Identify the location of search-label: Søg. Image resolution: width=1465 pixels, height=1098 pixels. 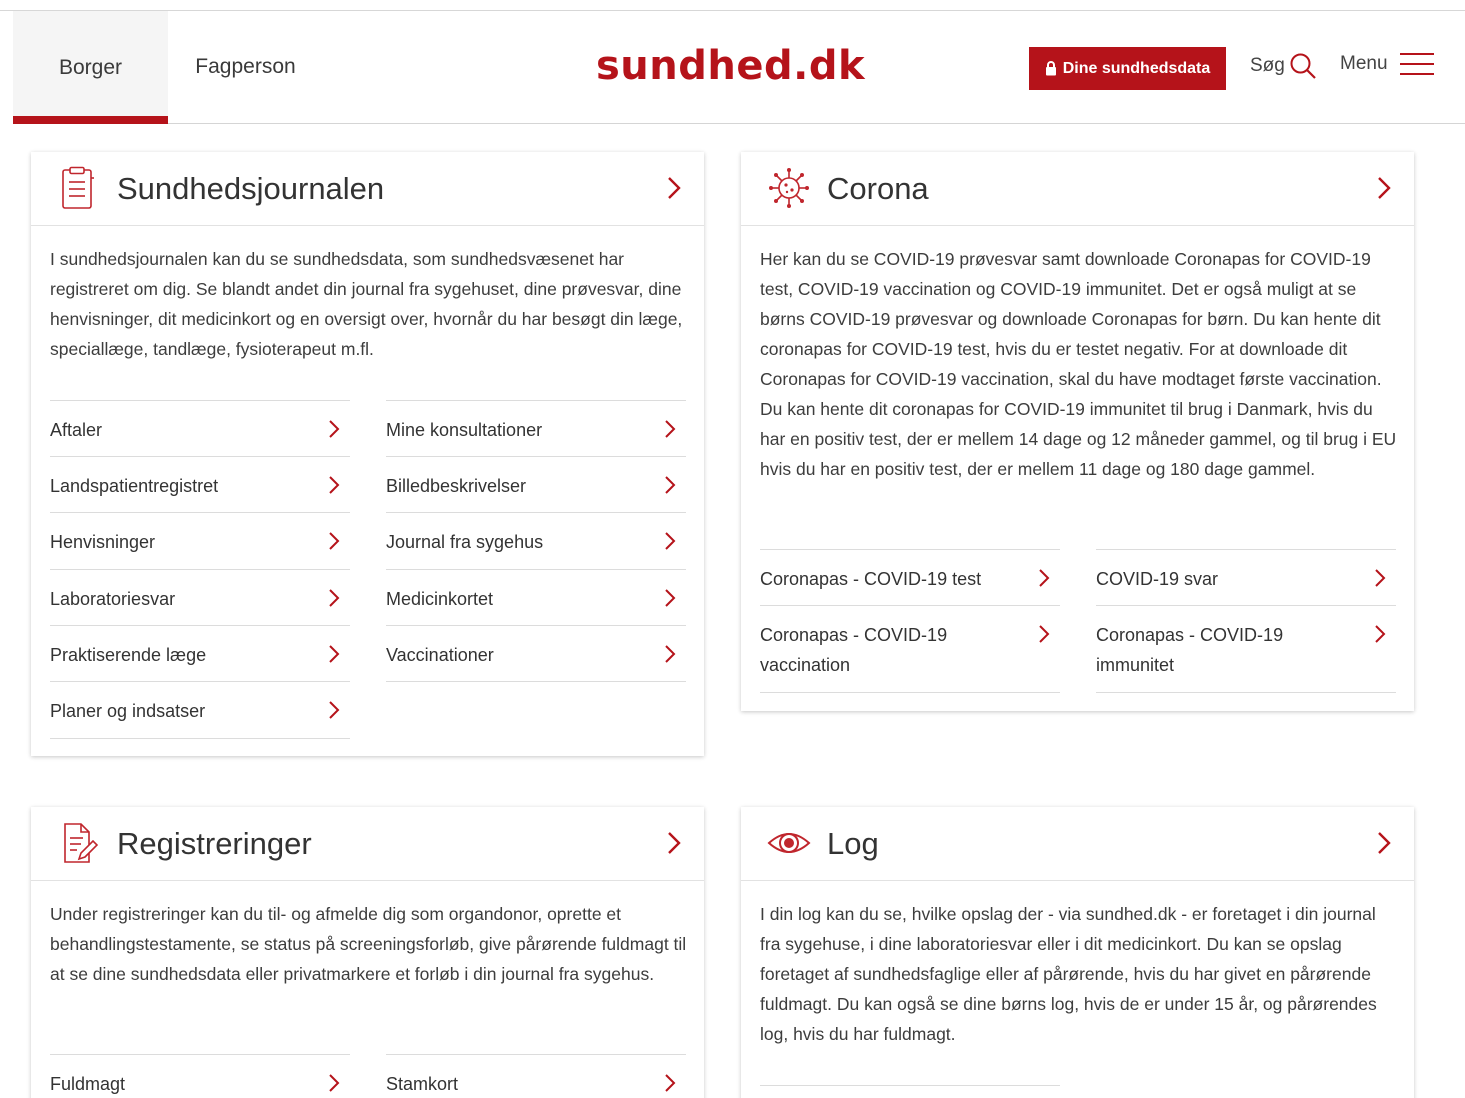
(1267, 65).